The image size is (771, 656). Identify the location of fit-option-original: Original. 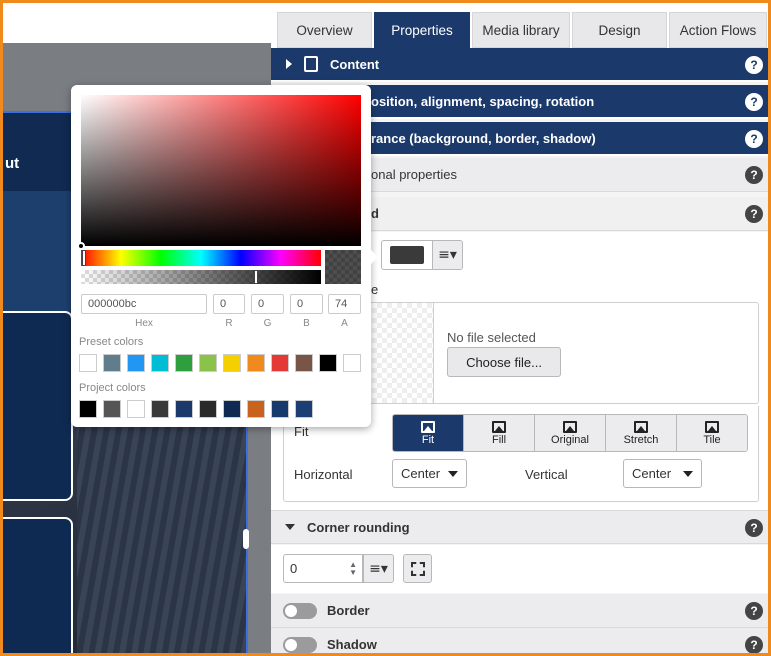
(570, 433).